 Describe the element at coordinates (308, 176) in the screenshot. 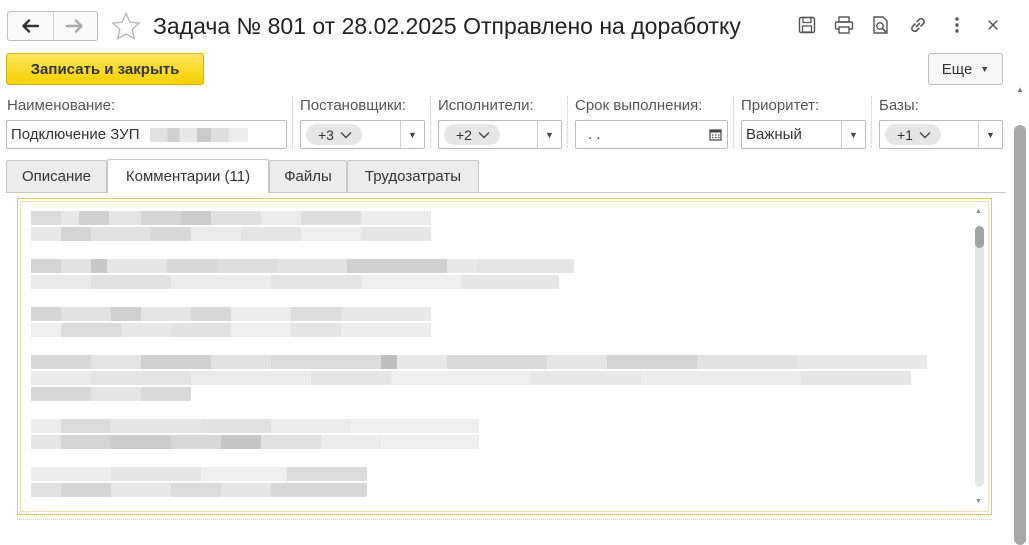

I see `tab-files: Файлы` at that location.